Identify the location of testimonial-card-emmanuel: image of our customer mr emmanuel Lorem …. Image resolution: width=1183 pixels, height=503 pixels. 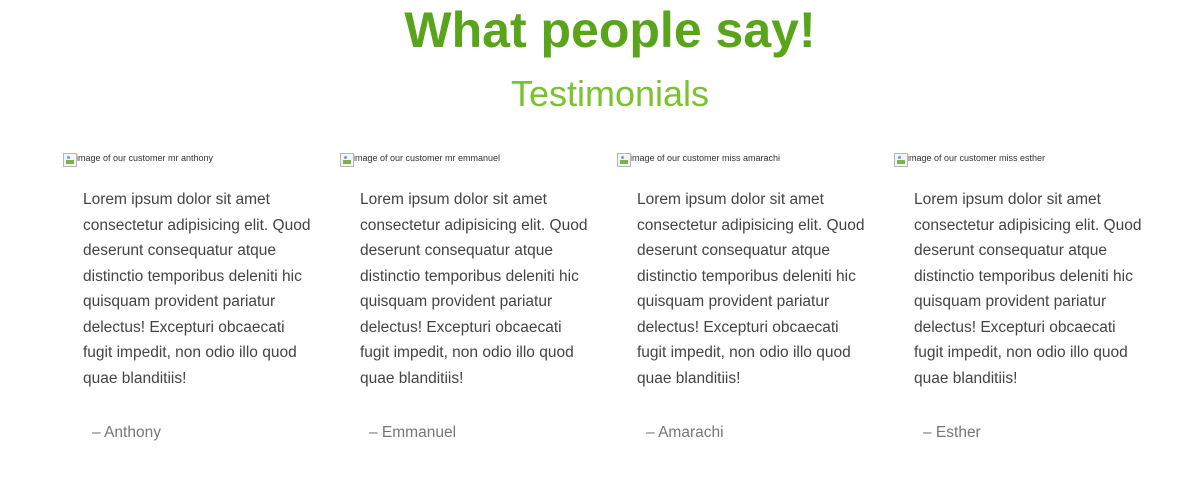
(470, 302).